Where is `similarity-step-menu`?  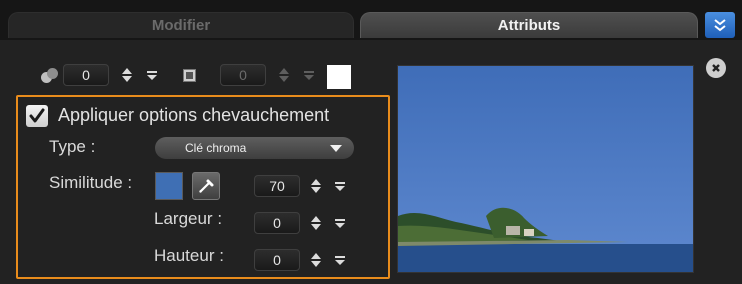
similarity-step-menu is located at coordinates (340, 186).